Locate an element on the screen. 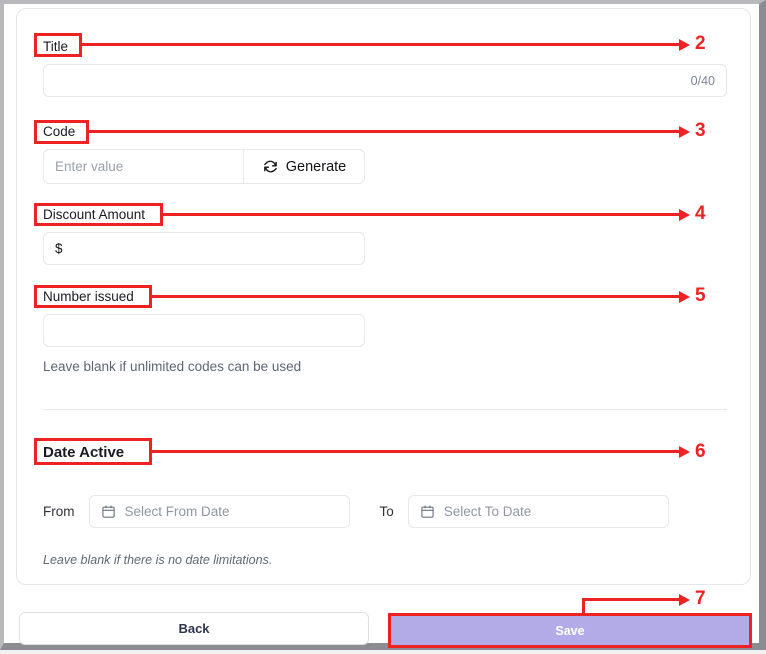 This screenshot has height=654, width=766. date-from-picker: Select From Date is located at coordinates (219, 511).